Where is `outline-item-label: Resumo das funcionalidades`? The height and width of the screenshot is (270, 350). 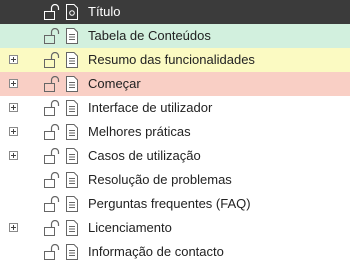
outline-item-label: Resumo das funcionalidades is located at coordinates (171, 59).